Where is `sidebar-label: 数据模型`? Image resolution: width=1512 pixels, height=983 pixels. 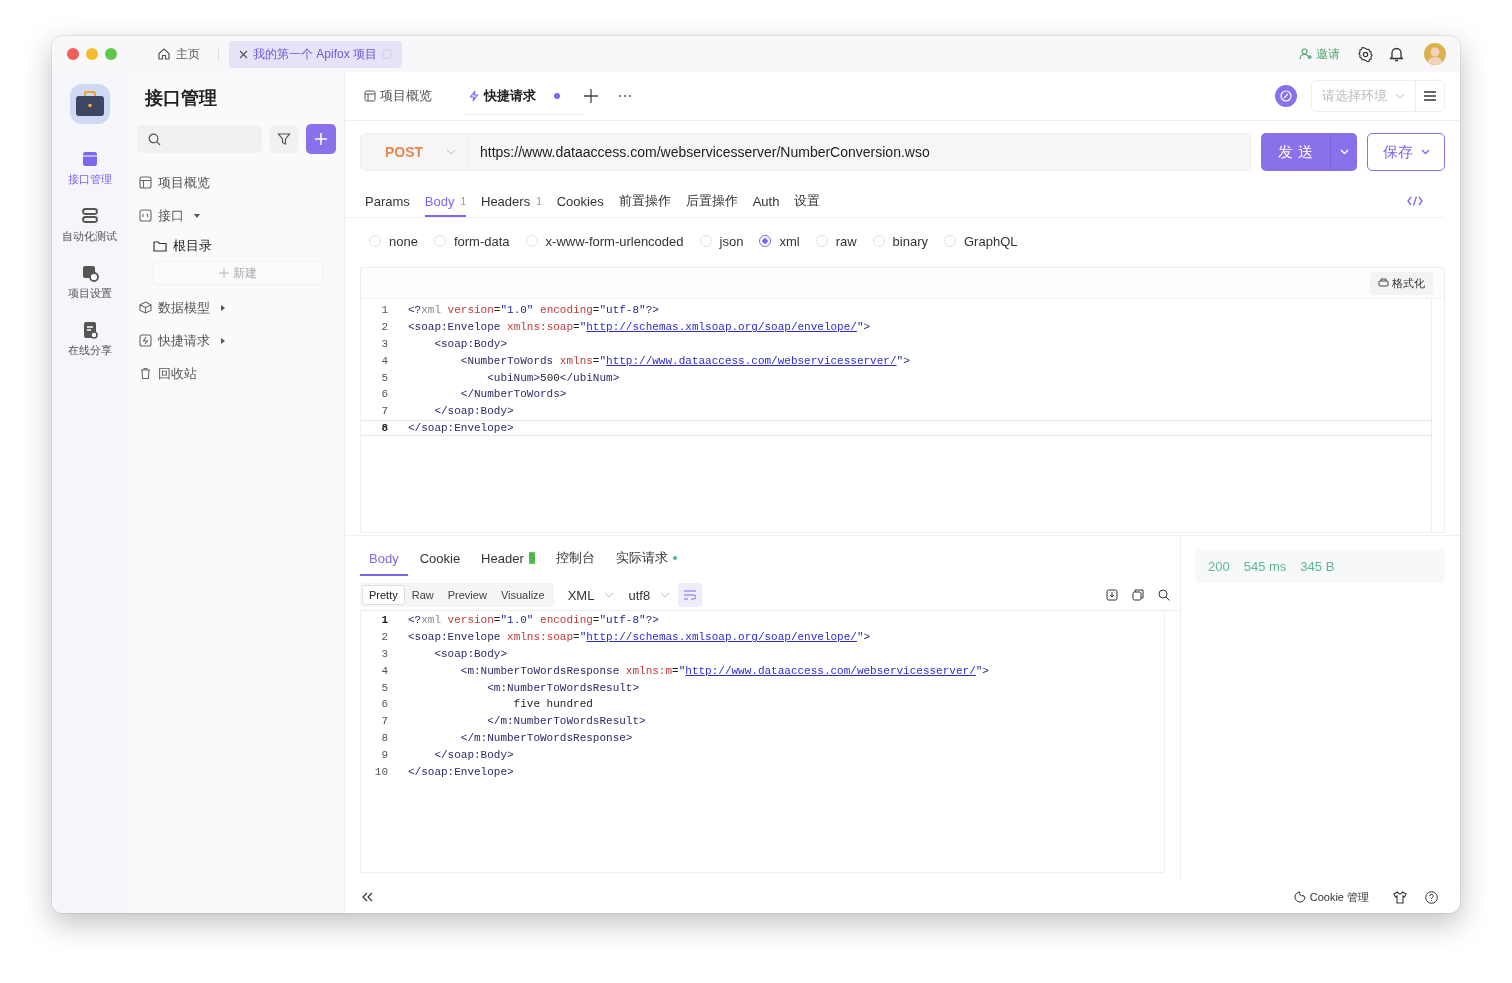
sidebar-label: 数据模型 is located at coordinates (184, 307).